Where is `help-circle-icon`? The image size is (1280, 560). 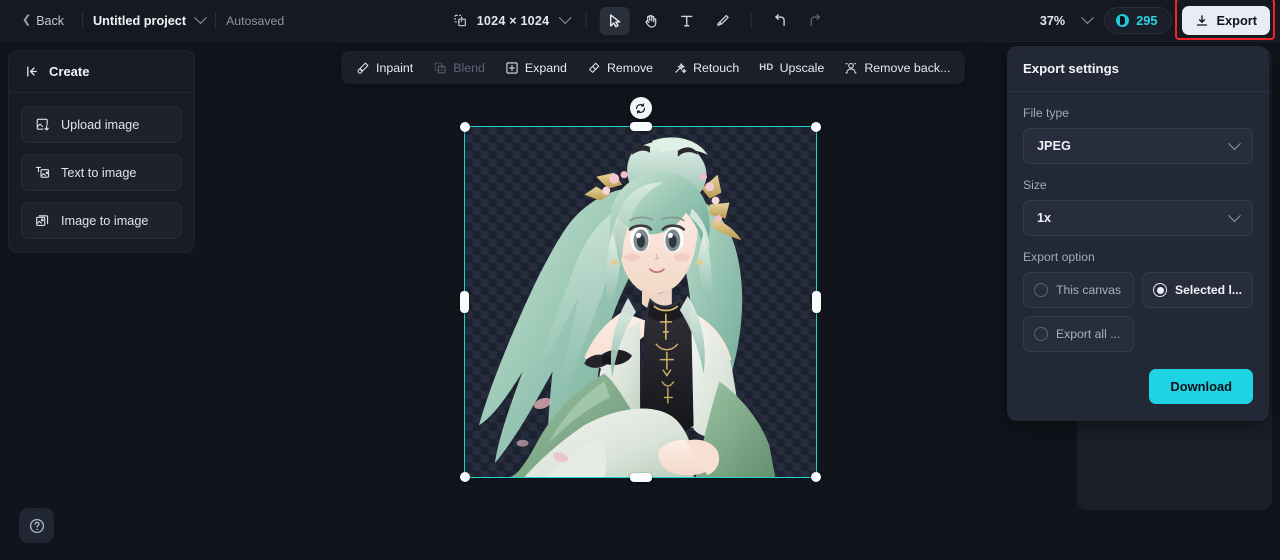
help-circle-icon is located at coordinates (37, 526).